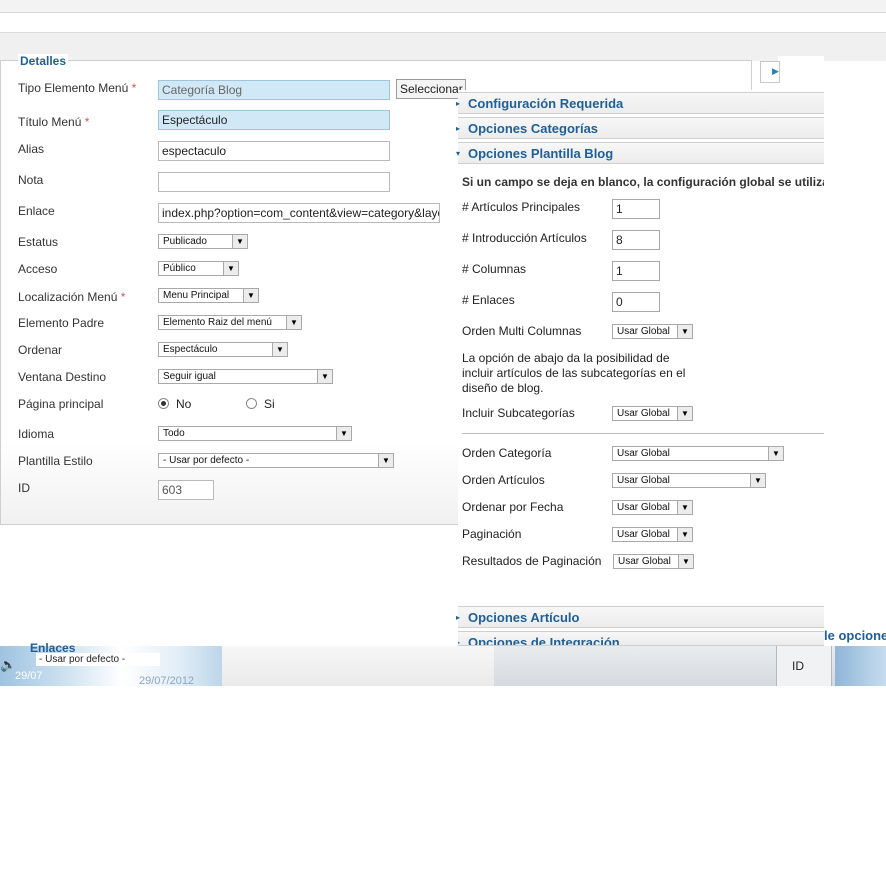  What do you see at coordinates (167, 681) in the screenshot?
I see `date-mid-fragment: 29/07/2012` at bounding box center [167, 681].